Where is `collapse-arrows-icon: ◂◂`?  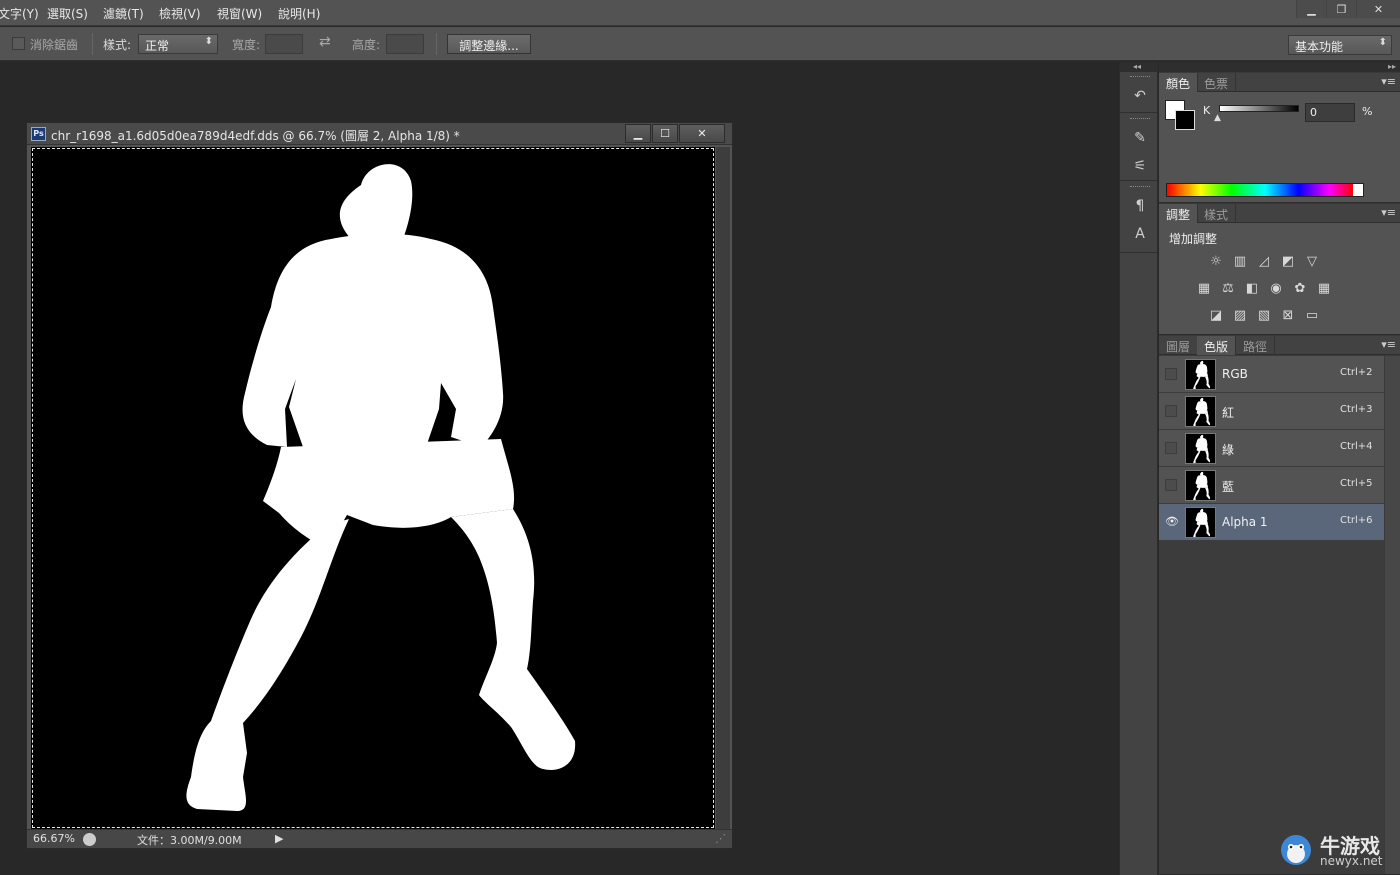
collapse-arrows-icon: ◂◂ is located at coordinates (1139, 67).